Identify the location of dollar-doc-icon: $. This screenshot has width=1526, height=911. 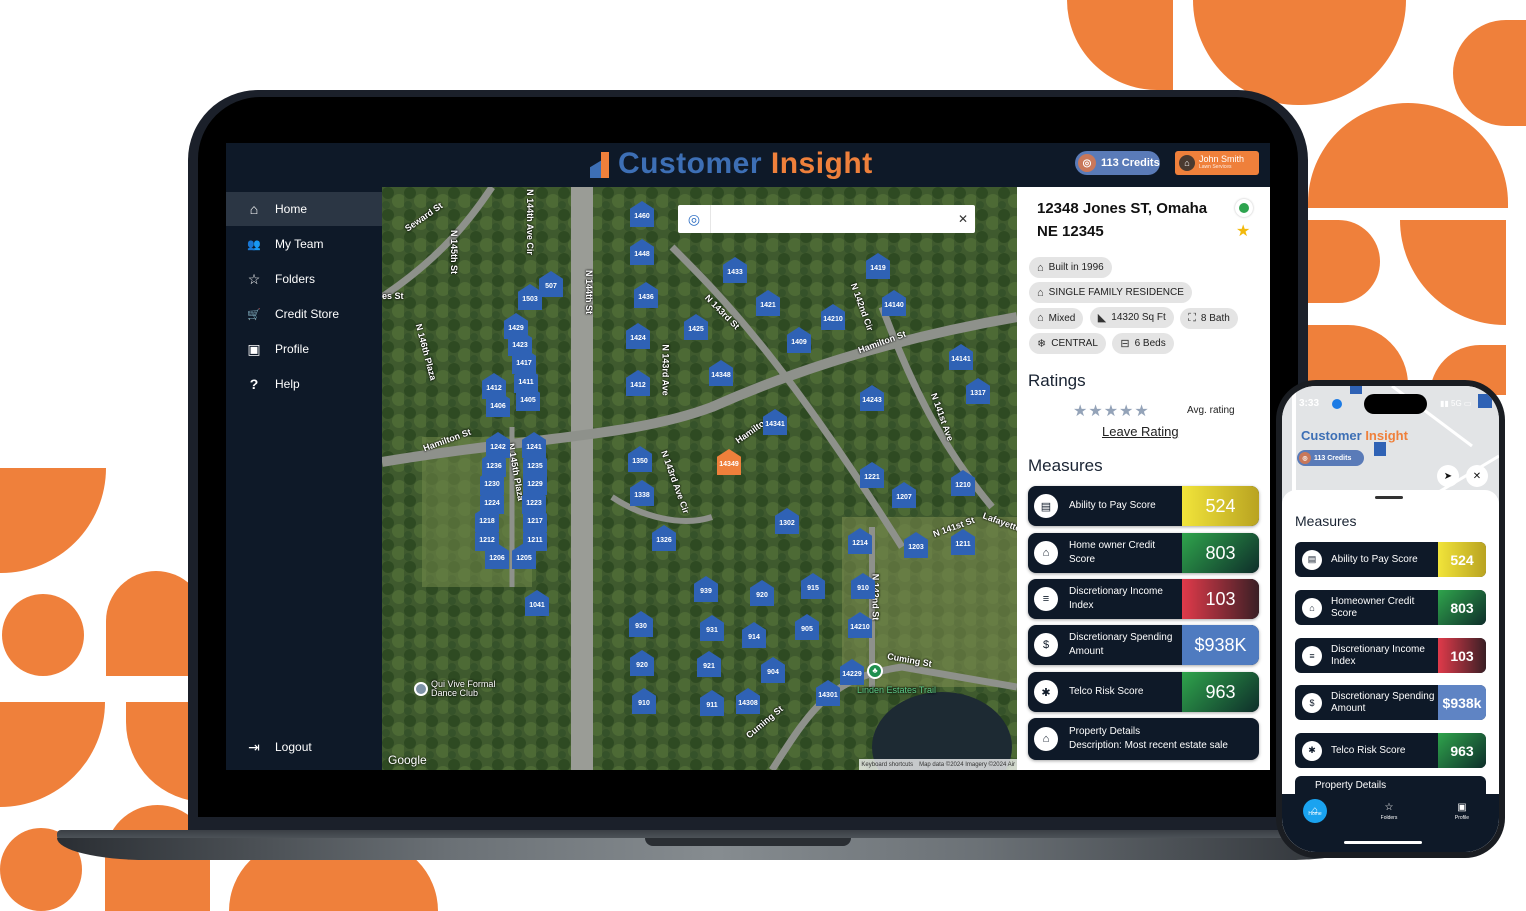
(1046, 645).